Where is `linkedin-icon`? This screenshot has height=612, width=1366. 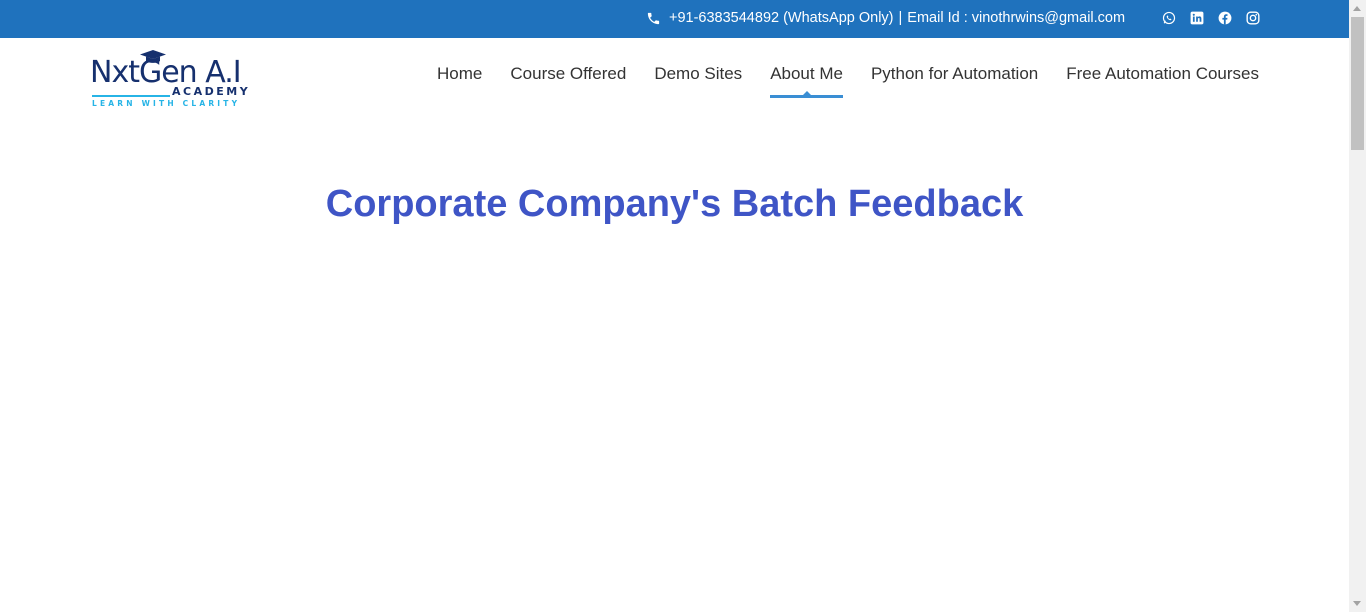
linkedin-icon is located at coordinates (1197, 18).